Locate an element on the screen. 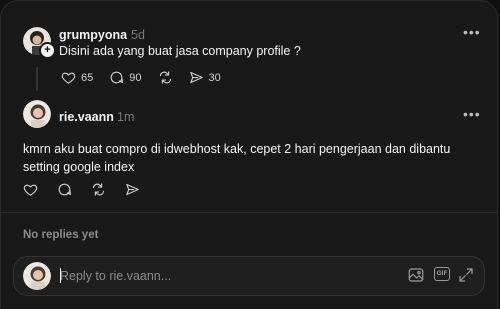 Image resolution: width=500 pixels, height=309 pixels. post-actions: 65 90 30 is located at coordinates (149, 77).